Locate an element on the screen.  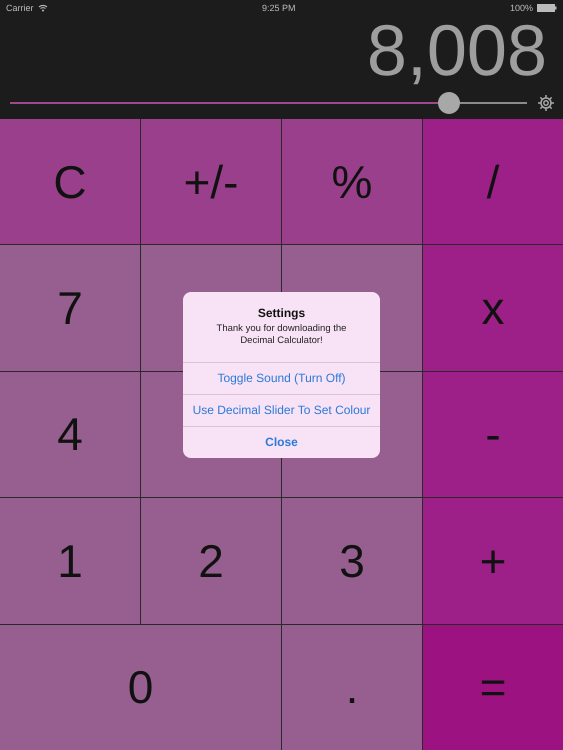
display-value: 8,008 is located at coordinates (456, 51).